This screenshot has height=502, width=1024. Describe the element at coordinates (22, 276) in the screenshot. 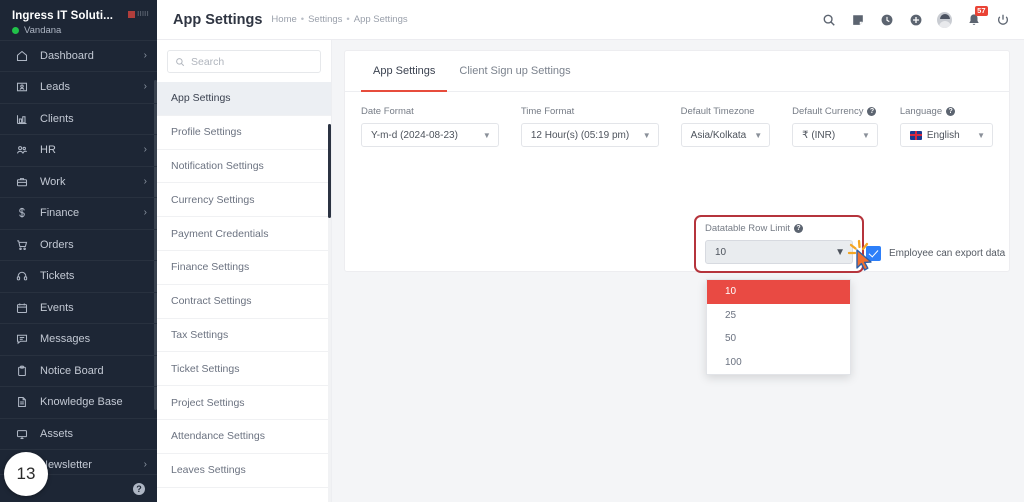

I see `tickets-icon` at that location.